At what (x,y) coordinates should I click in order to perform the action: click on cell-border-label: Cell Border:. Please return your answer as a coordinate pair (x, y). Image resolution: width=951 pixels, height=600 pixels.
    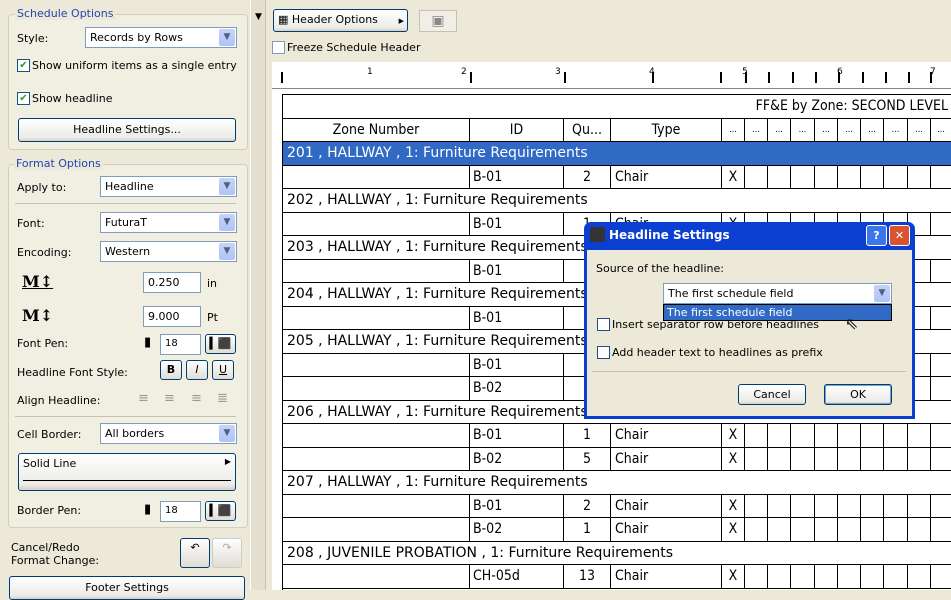
    Looking at the image, I should click on (49, 434).